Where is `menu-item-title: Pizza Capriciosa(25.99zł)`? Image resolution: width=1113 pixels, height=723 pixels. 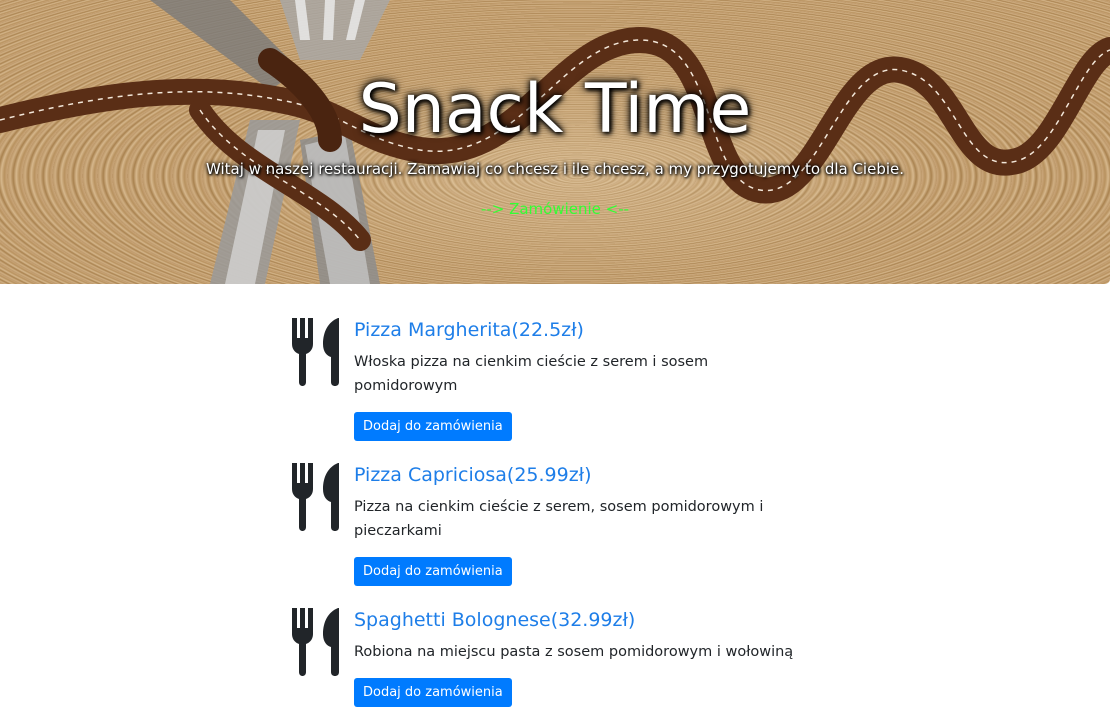 menu-item-title: Pizza Capriciosa(25.99zł) is located at coordinates (473, 475).